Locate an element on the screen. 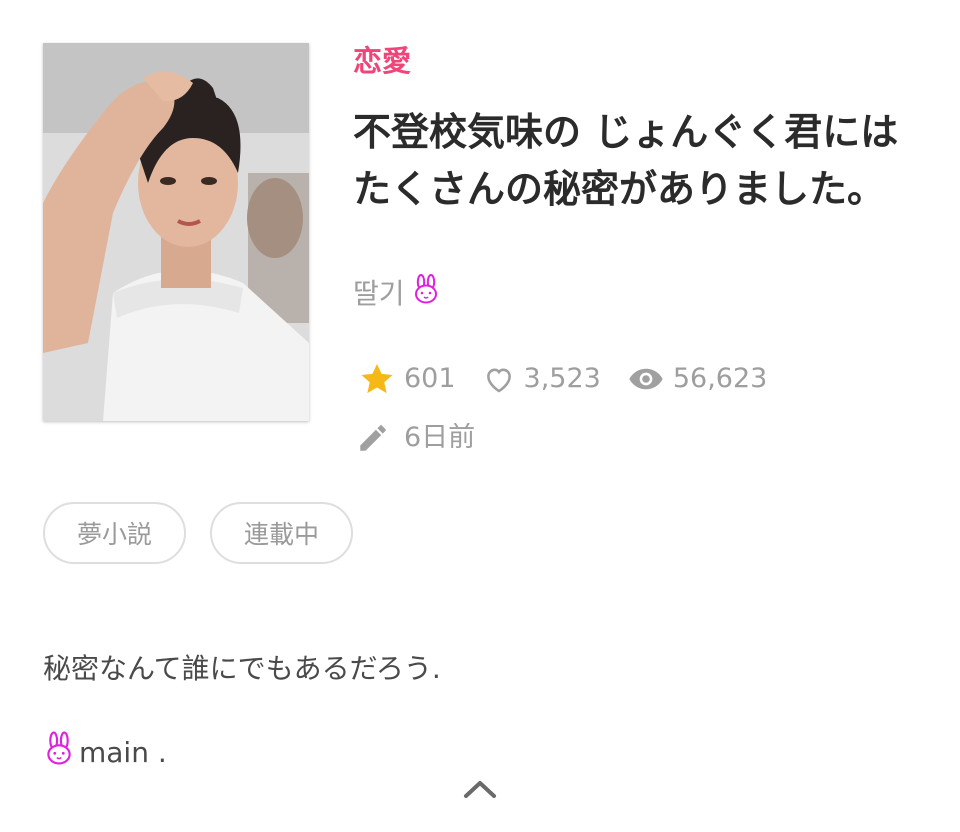 The width and height of the screenshot is (960, 832). eye-icon is located at coordinates (646, 379).